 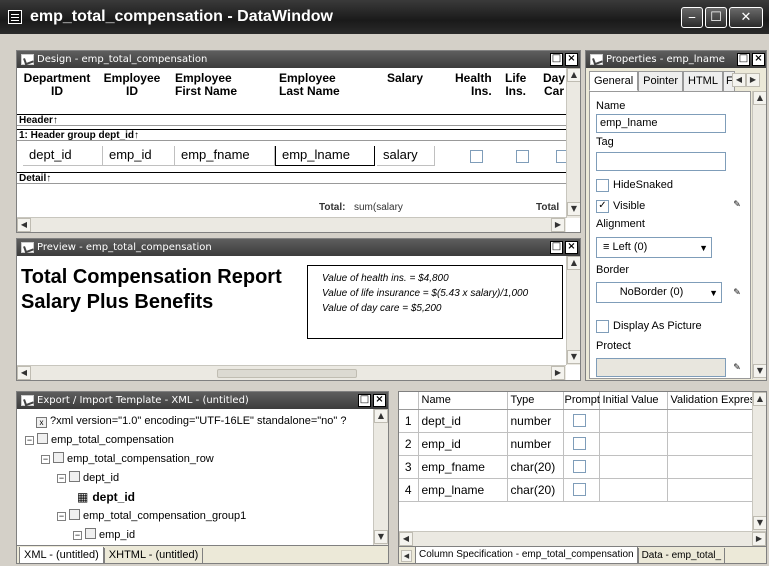 I want to click on col-header-type: Type, so click(x=535, y=401).